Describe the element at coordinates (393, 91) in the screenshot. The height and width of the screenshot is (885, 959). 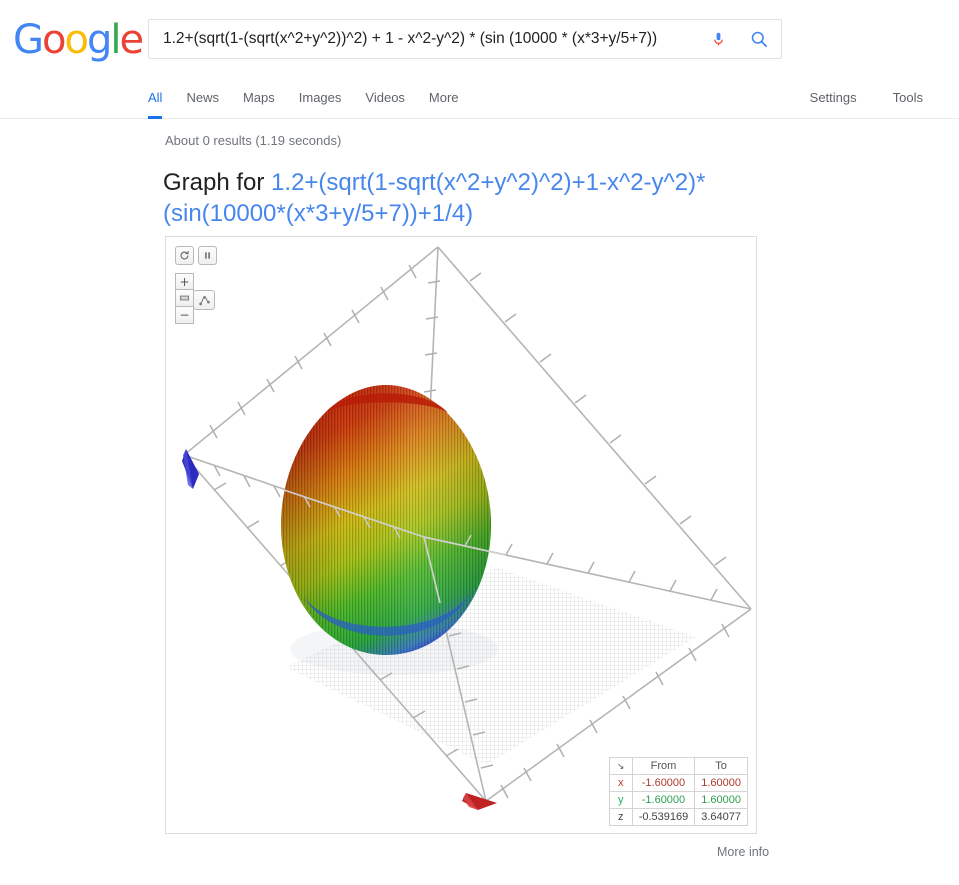
I see `nav-tab-videos: Videos` at that location.